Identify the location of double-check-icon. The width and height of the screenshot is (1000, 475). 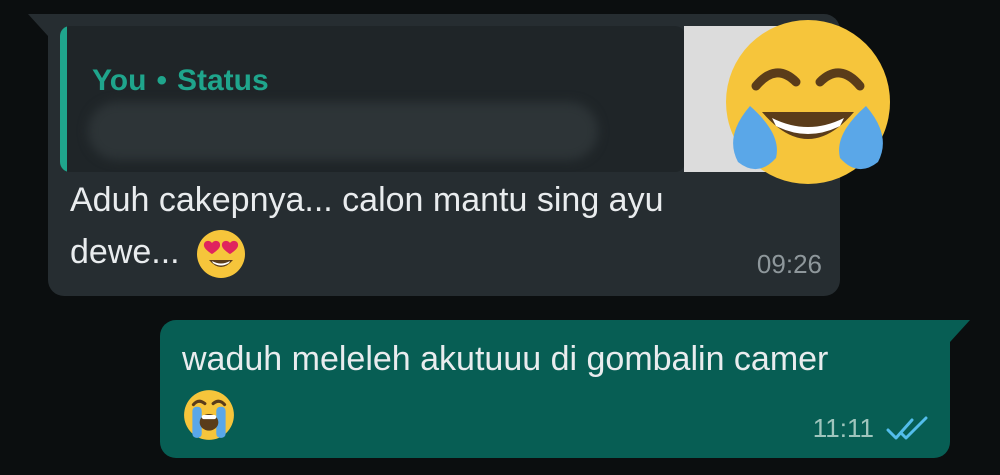
(907, 427).